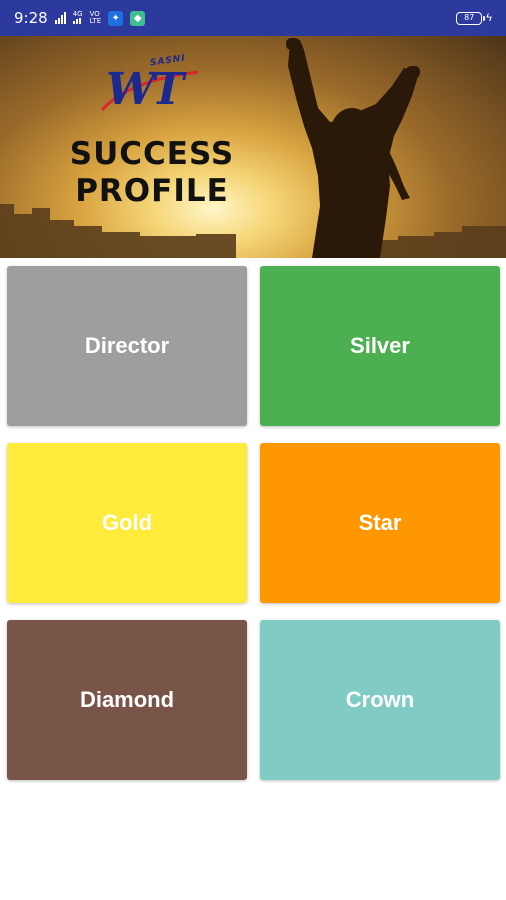  Describe the element at coordinates (127, 346) in the screenshot. I see `tile-director: Director` at that location.